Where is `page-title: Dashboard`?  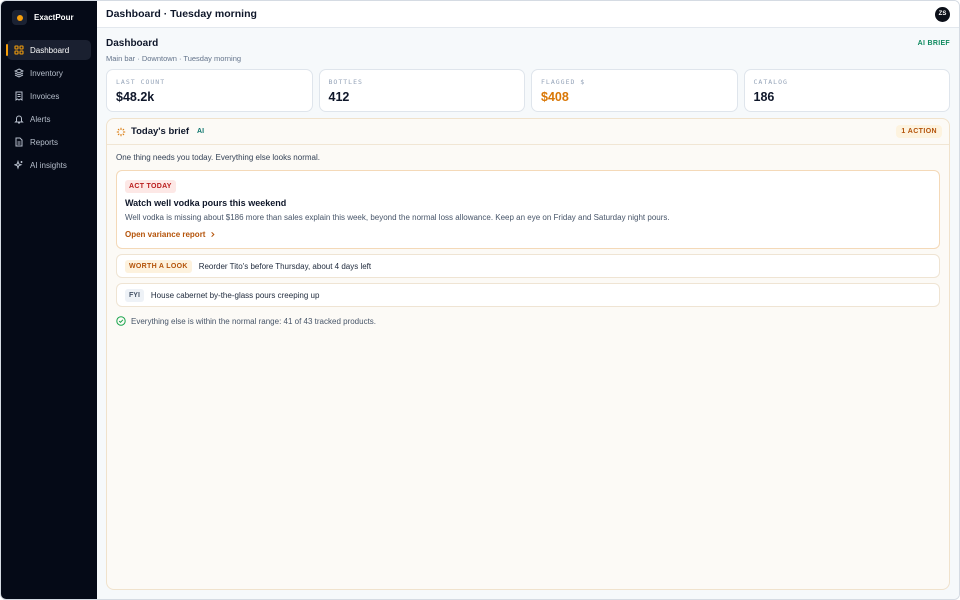
page-title: Dashboard is located at coordinates (132, 43).